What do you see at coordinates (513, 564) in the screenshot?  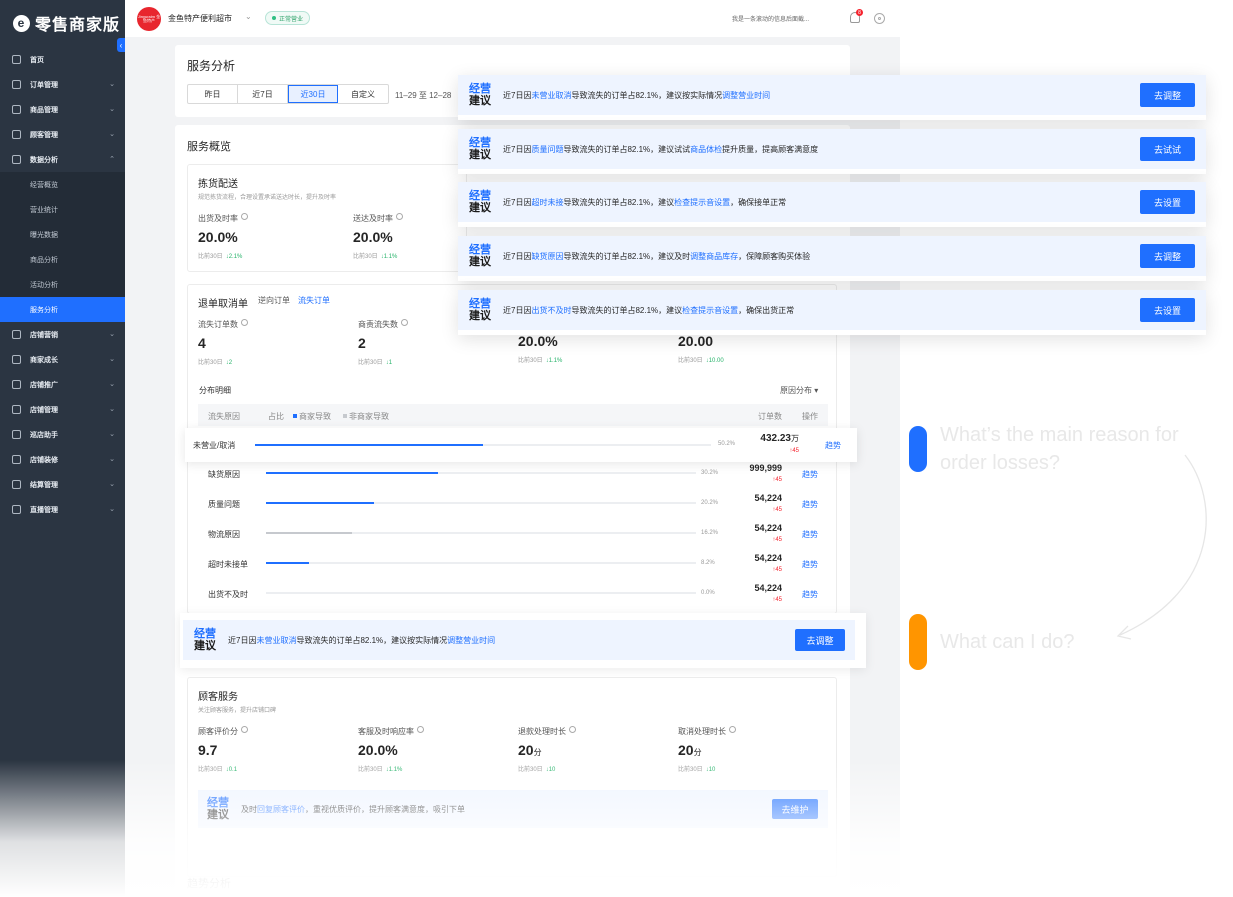 I see `table-row: 超时未接单 8.2% 54,224 ↑45 趋势` at bounding box center [513, 564].